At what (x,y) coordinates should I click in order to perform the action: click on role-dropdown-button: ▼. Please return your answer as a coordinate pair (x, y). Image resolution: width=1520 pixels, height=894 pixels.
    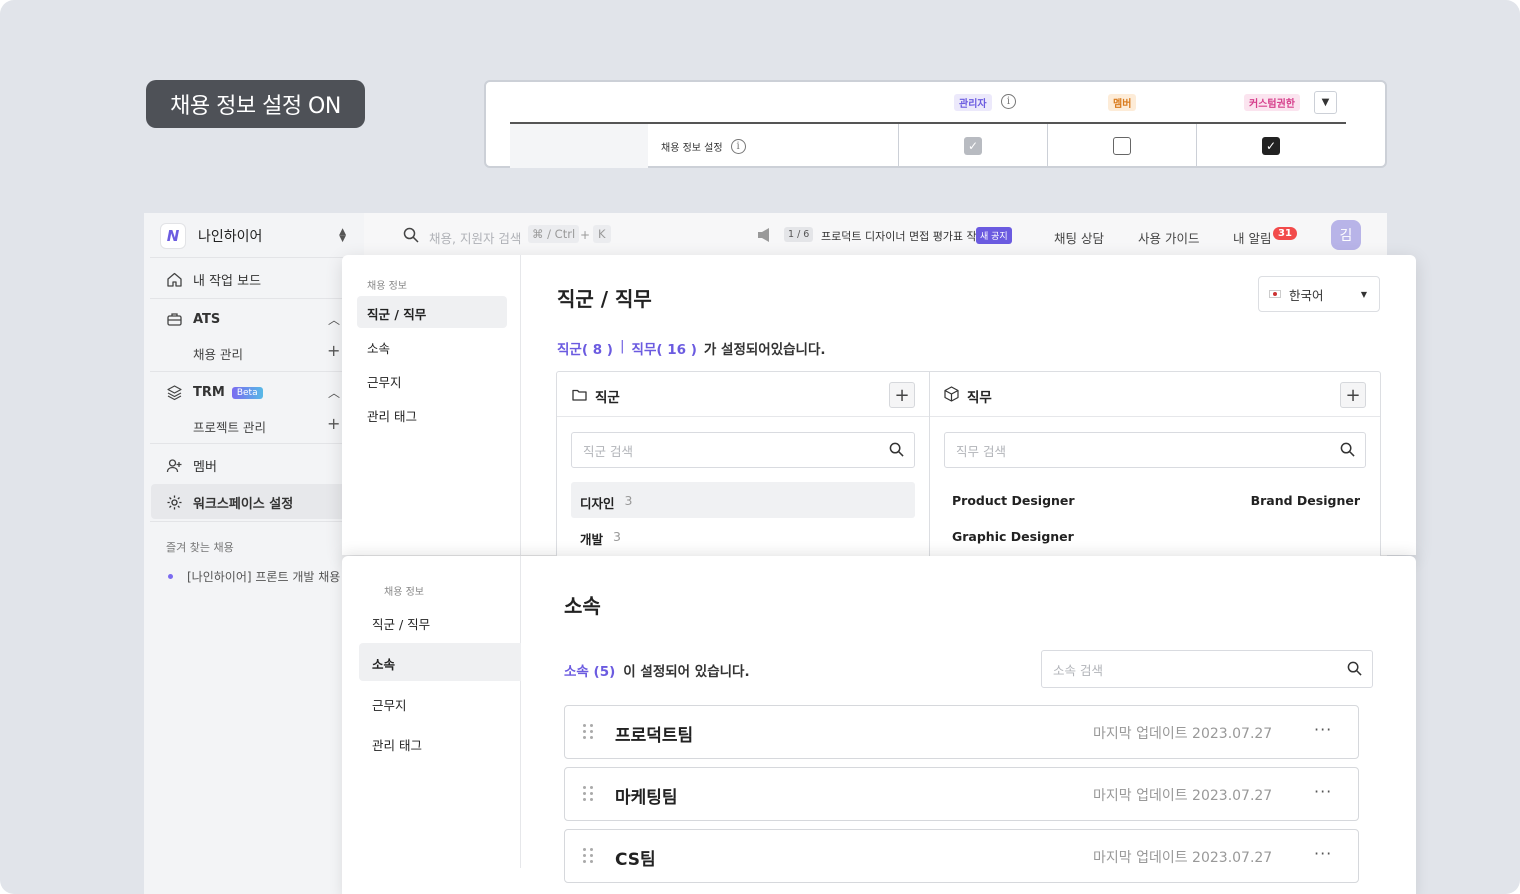
    Looking at the image, I should click on (1325, 102).